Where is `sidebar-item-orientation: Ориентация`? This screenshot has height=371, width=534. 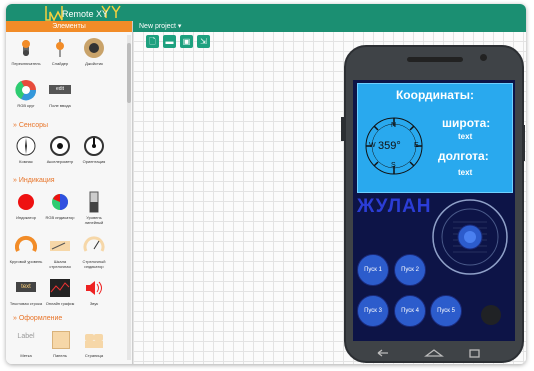
sidebar-item-orientation: Ориентация is located at coordinates (94, 149).